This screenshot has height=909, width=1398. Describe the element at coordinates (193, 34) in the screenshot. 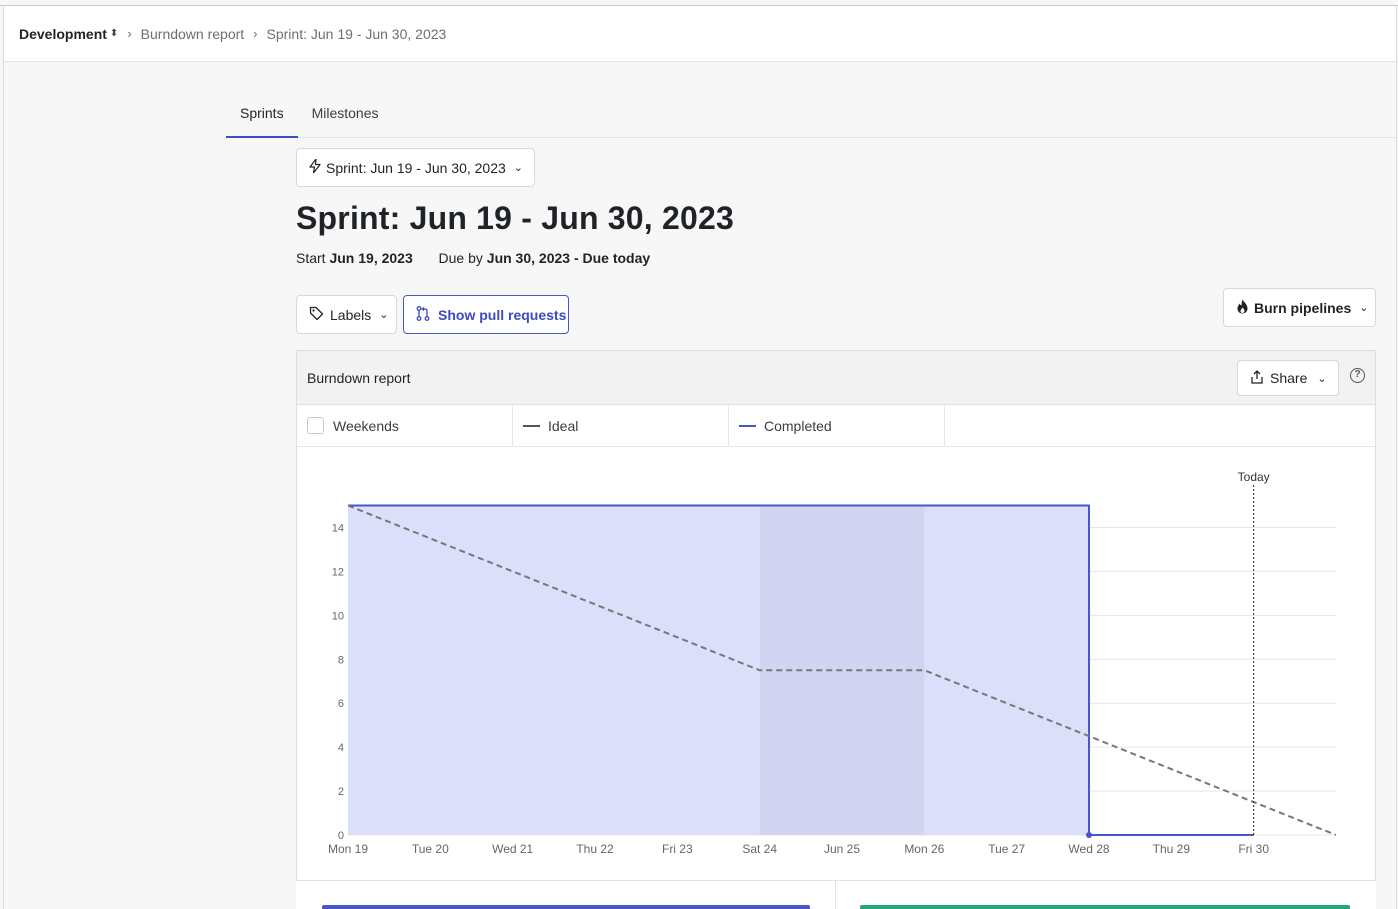

I see `breadcrumb-report: Burndown report` at that location.